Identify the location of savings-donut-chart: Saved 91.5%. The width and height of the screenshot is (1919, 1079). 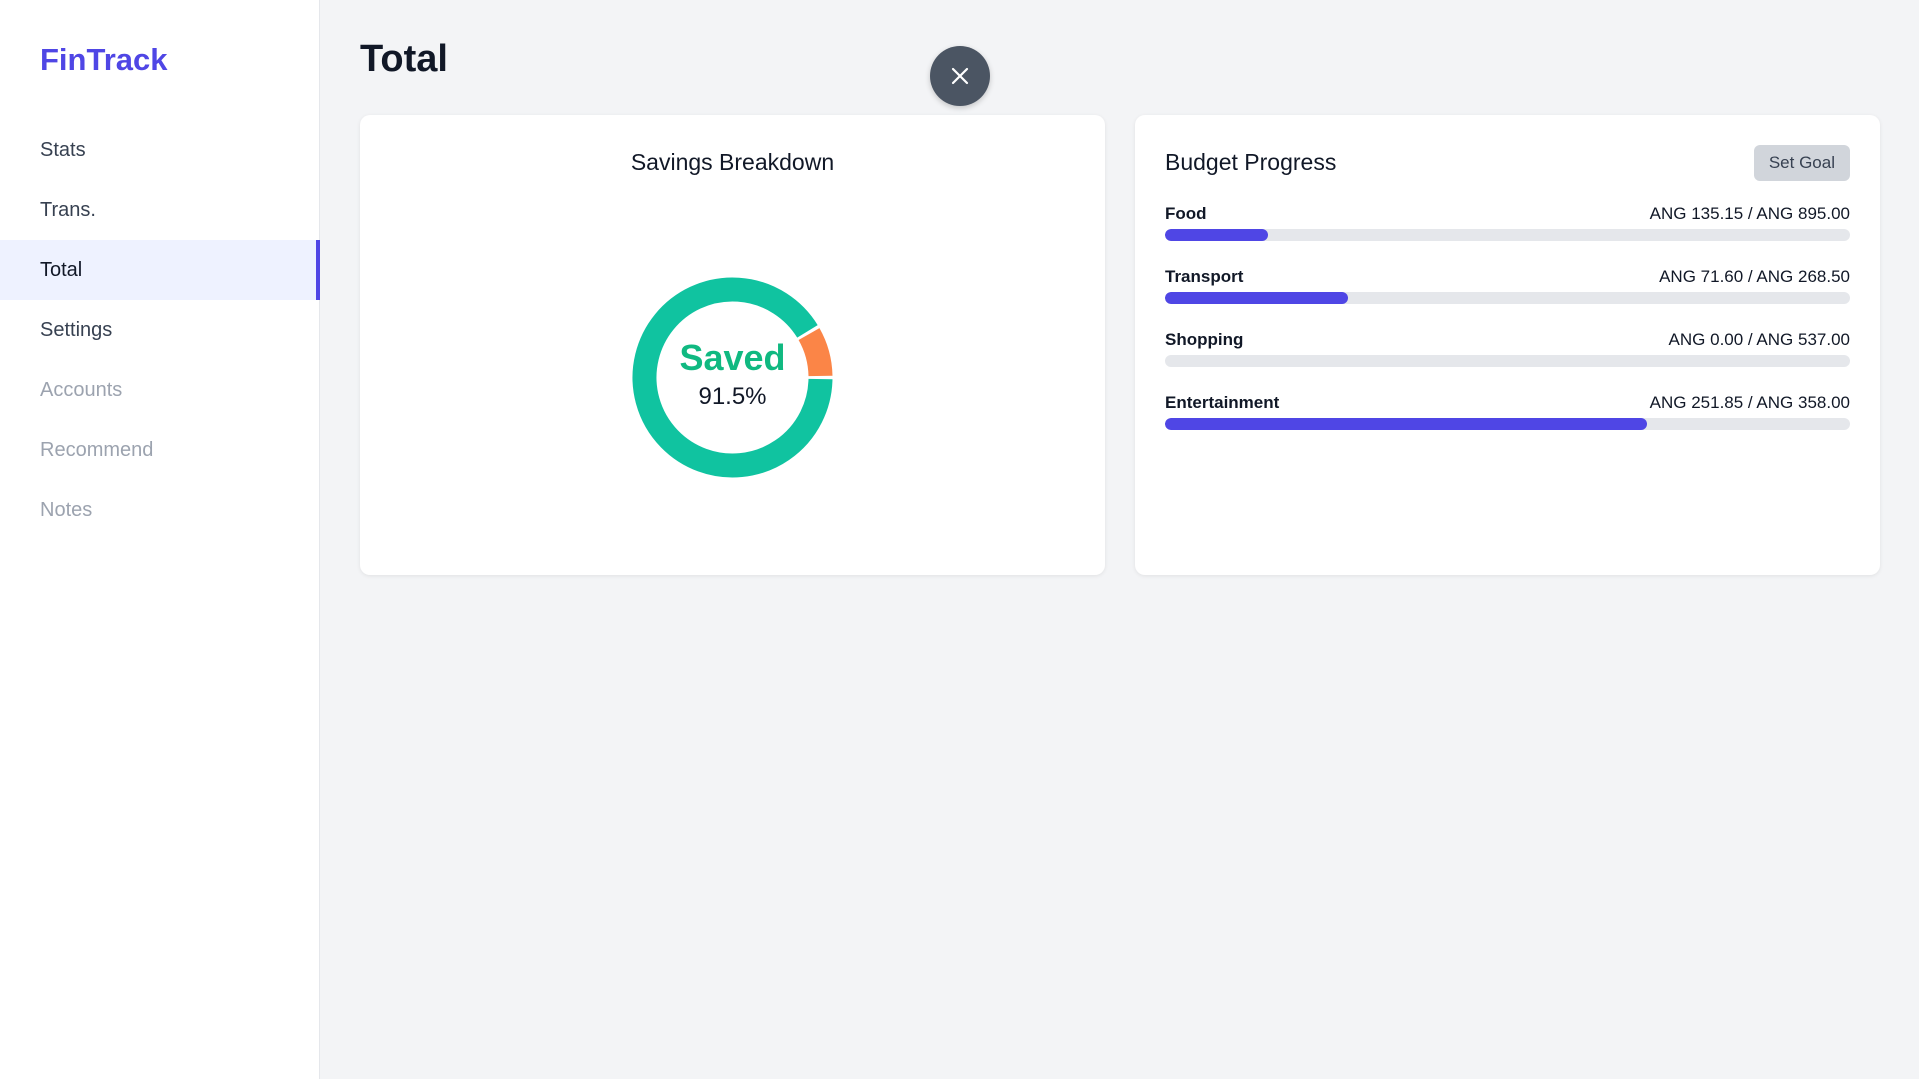
(732, 377).